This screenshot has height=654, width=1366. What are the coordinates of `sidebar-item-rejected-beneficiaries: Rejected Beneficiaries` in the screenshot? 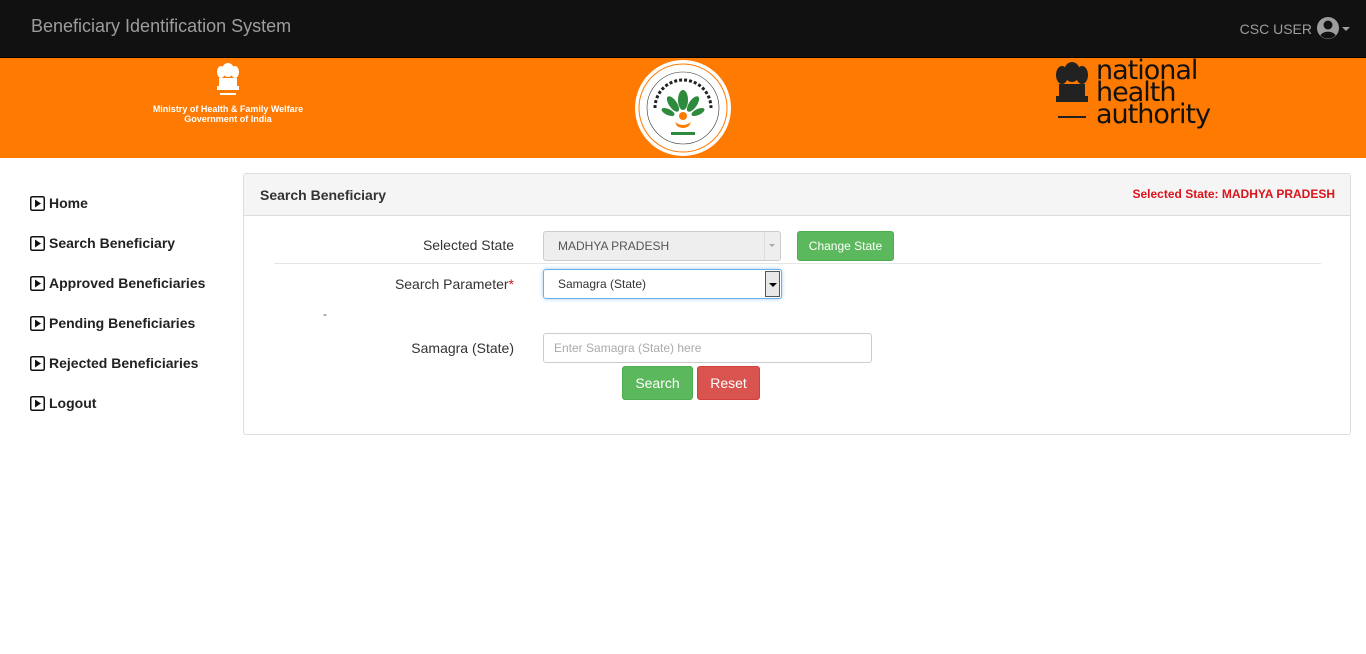 It's located at (130, 363).